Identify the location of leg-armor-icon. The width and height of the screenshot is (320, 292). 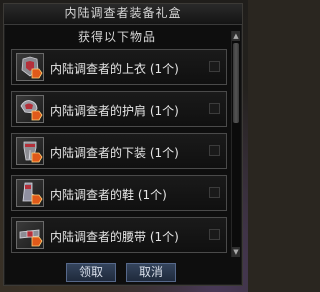
(30, 151).